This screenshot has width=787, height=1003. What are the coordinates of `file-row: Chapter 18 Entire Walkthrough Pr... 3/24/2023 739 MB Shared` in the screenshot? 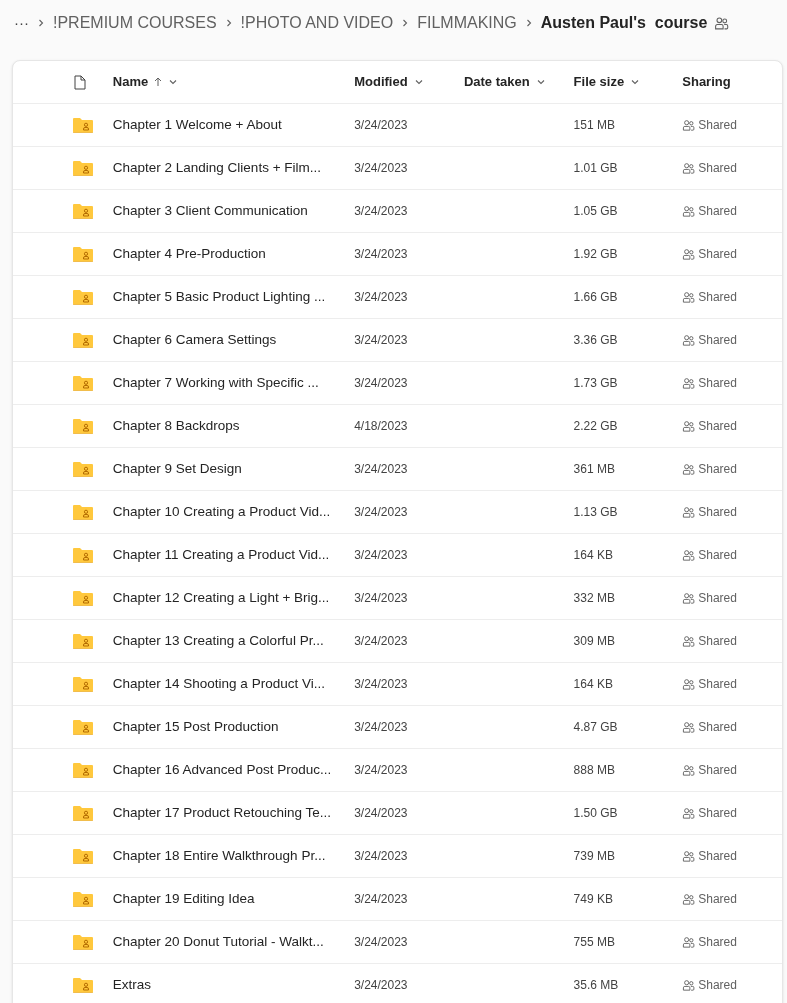 It's located at (397, 856).